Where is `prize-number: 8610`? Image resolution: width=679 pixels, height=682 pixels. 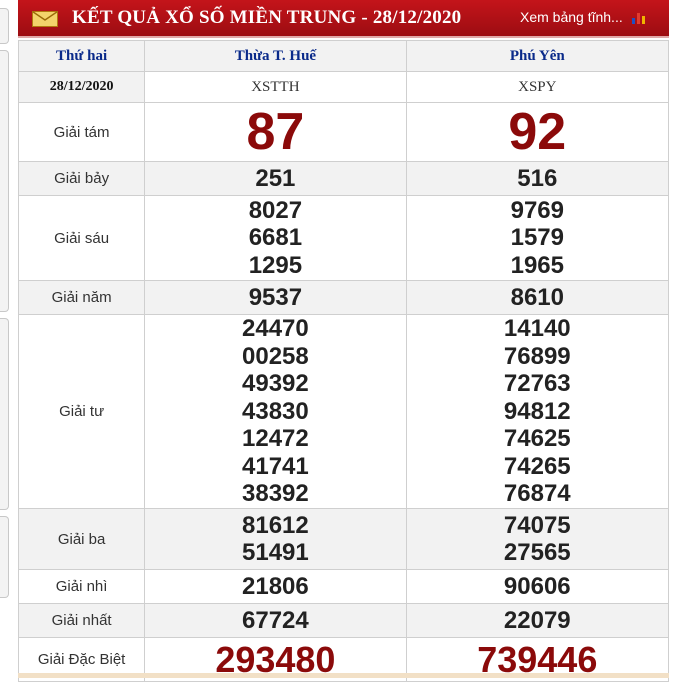 prize-number: 8610 is located at coordinates (537, 297).